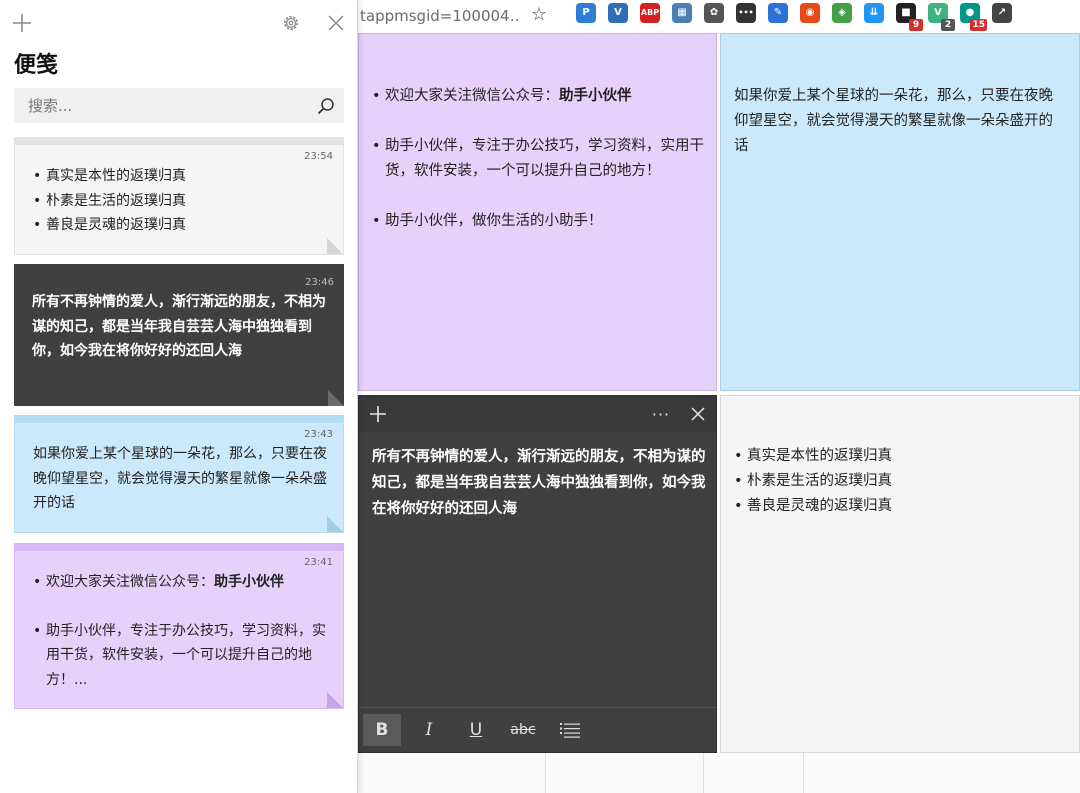  I want to click on settings-button, so click(291, 23).